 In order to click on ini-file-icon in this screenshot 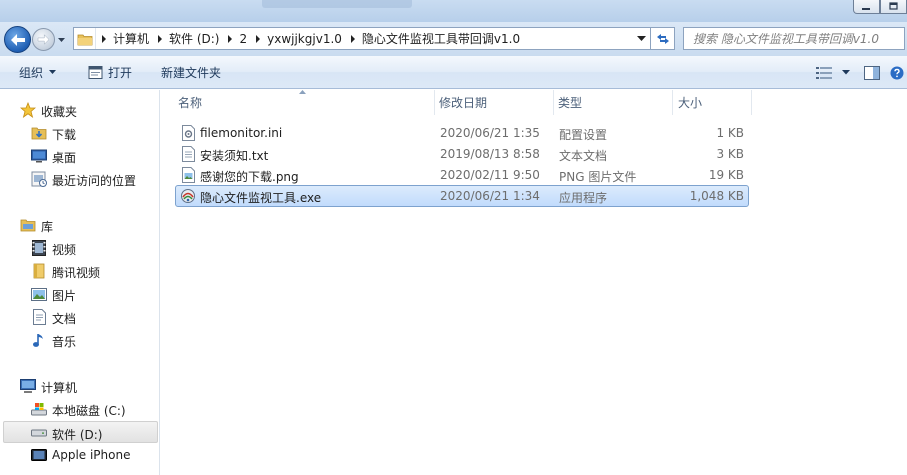, I will do `click(188, 133)`.